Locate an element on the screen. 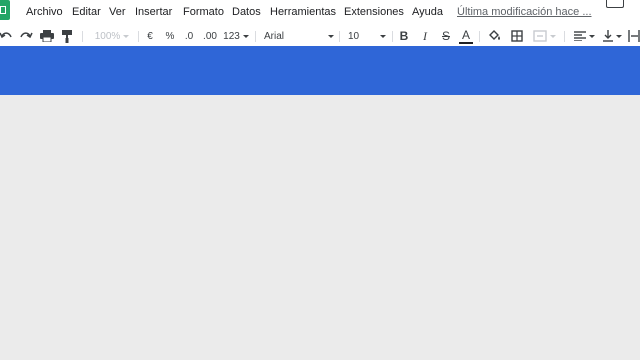 The width and height of the screenshot is (640, 360). toolbar: 100% € % .0 .00 123 Arial 10 B I S A is located at coordinates (320, 36).